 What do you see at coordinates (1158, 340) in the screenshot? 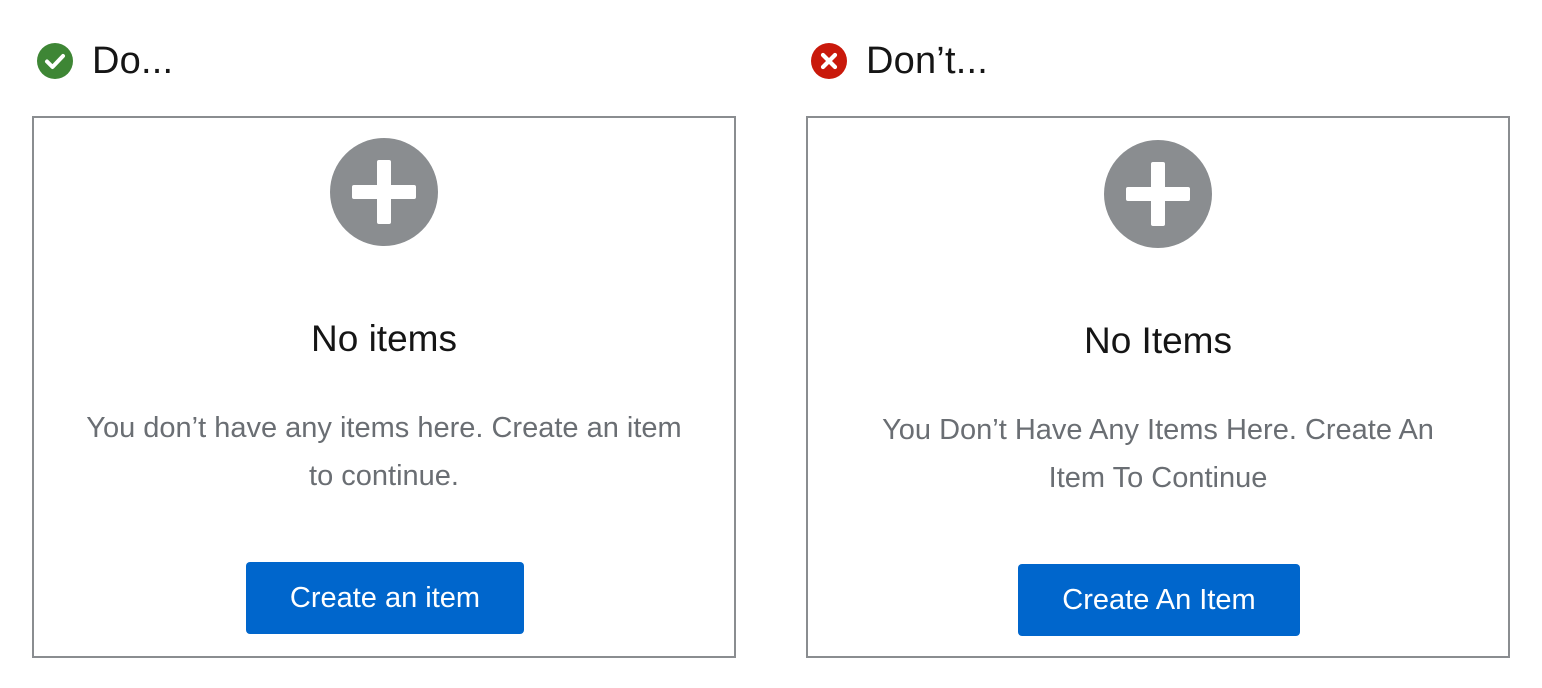
I see `empty-state-title: No Items` at bounding box center [1158, 340].